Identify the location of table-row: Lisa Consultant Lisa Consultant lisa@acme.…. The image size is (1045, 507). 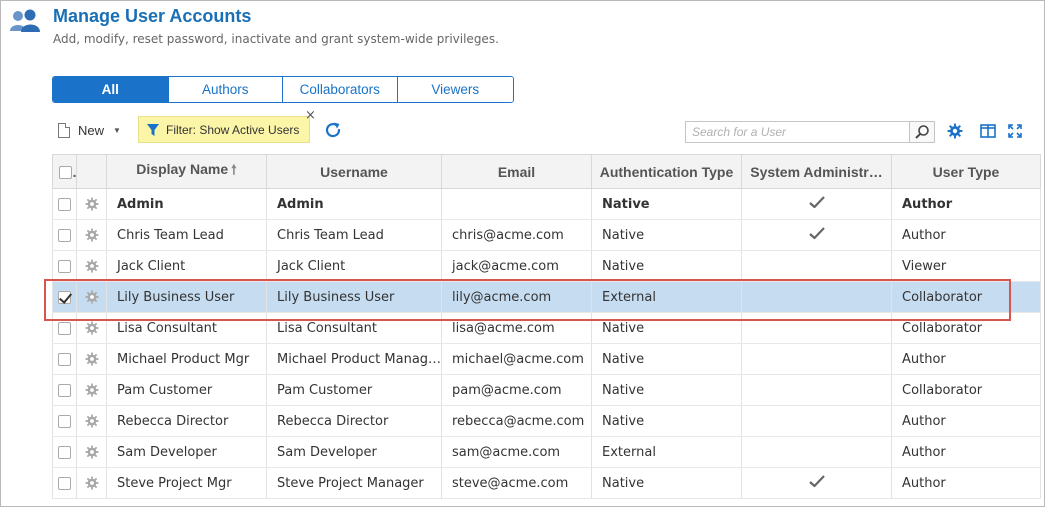
(546, 328).